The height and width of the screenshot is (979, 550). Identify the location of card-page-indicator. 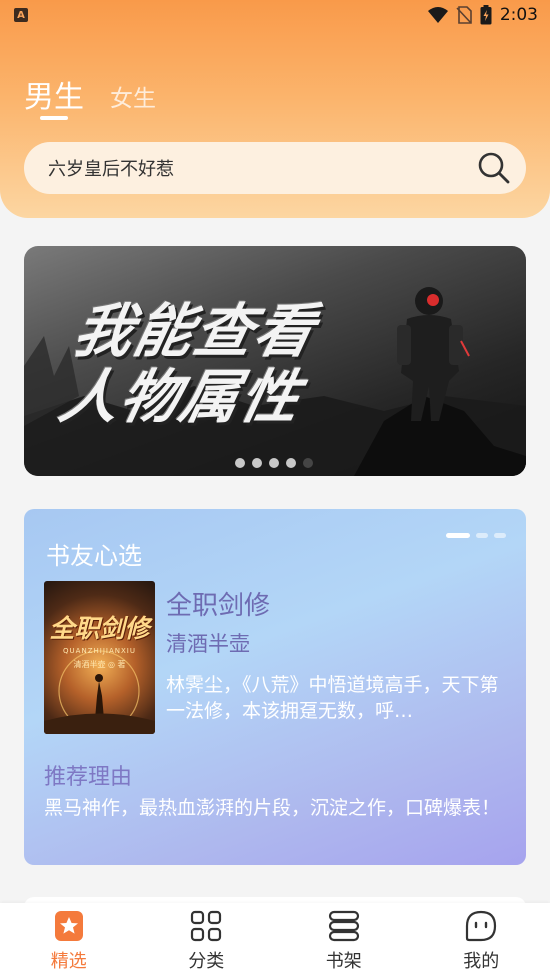
(476, 535).